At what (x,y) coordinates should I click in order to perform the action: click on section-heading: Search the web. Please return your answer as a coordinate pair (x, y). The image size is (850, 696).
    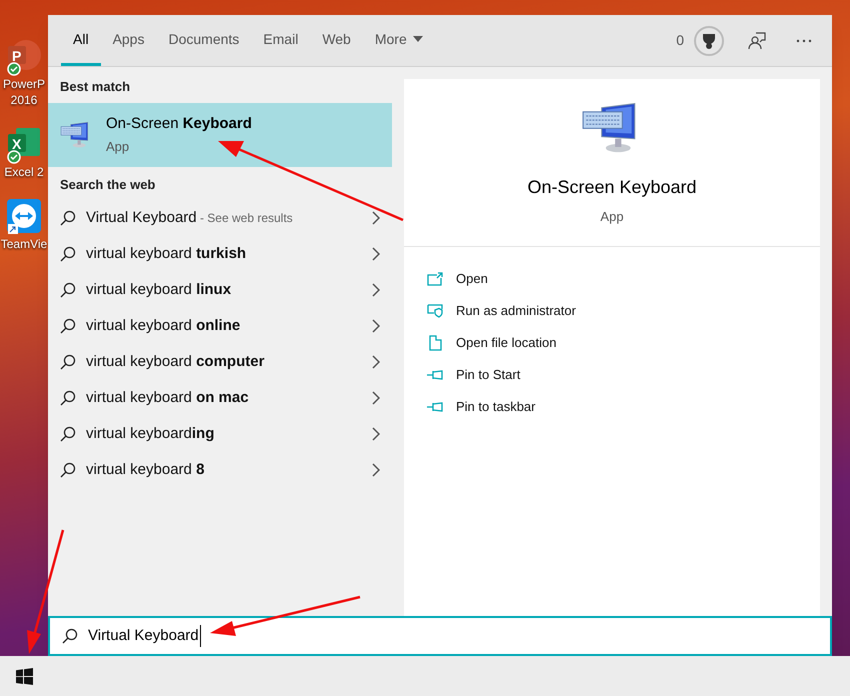
    Looking at the image, I should click on (107, 185).